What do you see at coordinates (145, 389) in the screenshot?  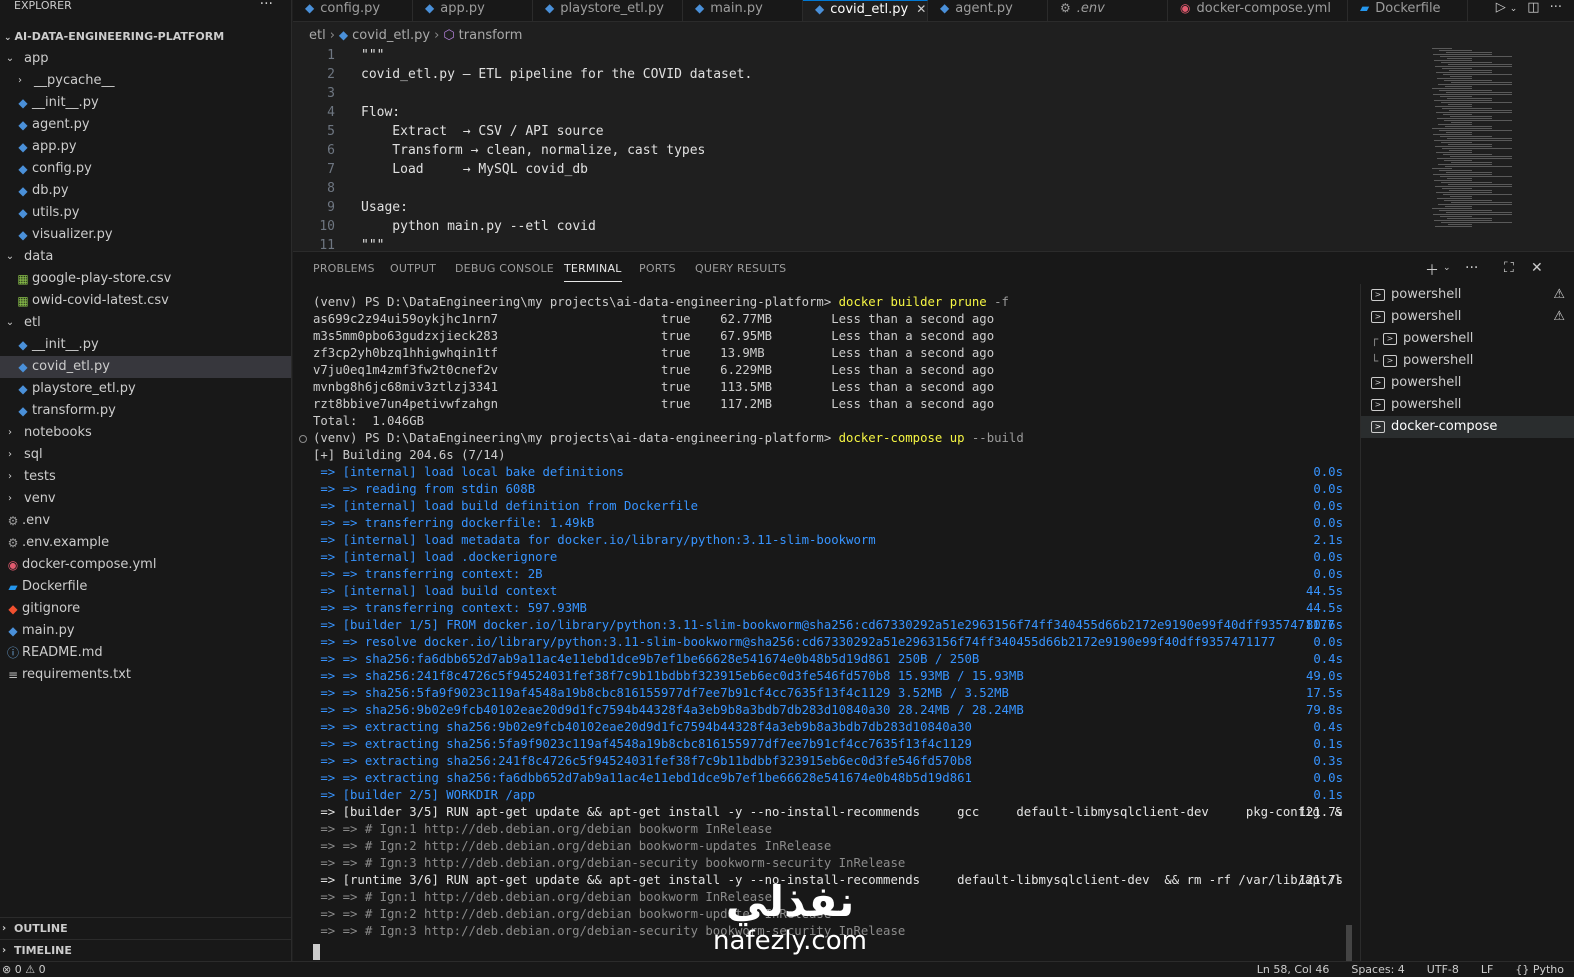 I see `file-item: ◆ playstore_etl.py` at bounding box center [145, 389].